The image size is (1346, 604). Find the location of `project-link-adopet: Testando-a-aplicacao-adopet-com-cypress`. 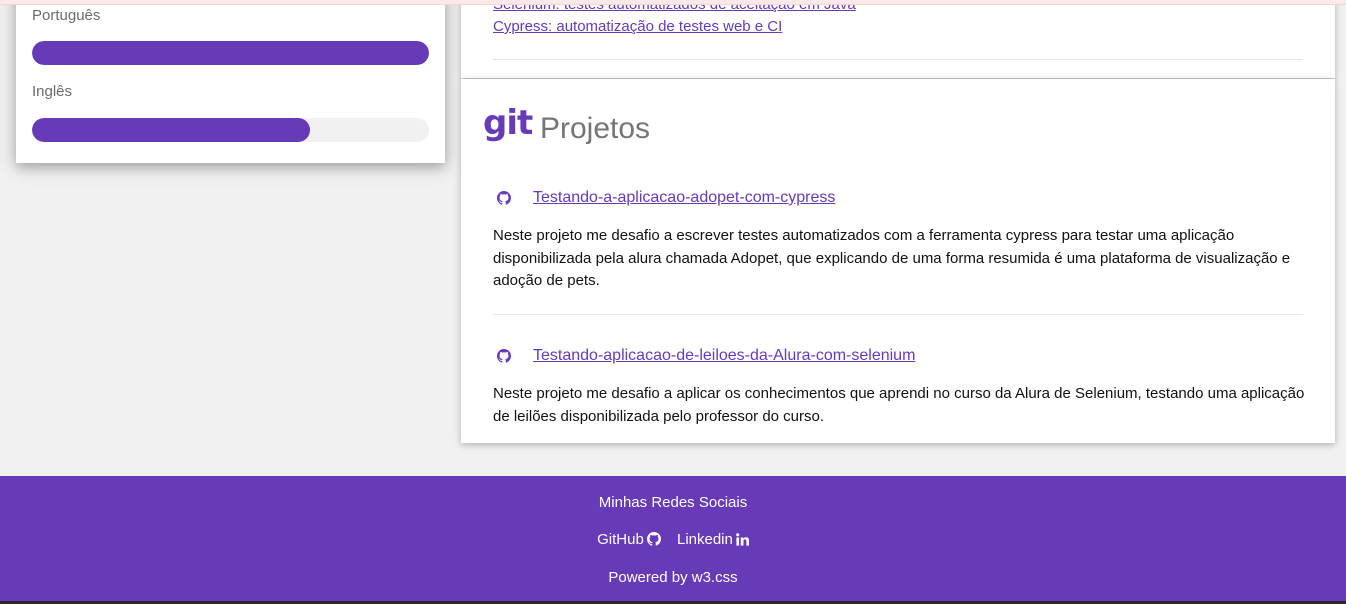

project-link-adopet: Testando-a-aplicacao-adopet-com-cypress is located at coordinates (684, 198).